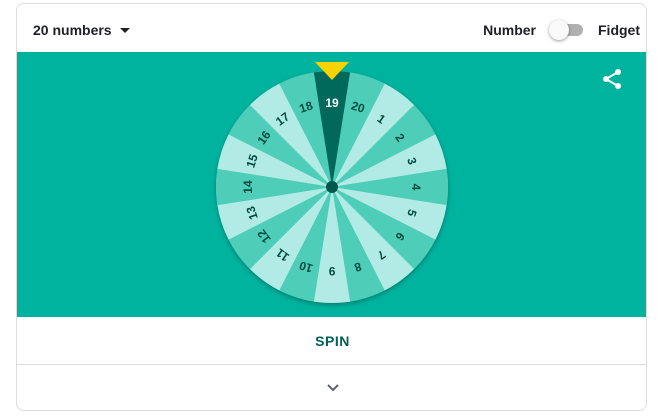  I want to click on spinner-header: 20 numbers Number Fidget, so click(331, 29).